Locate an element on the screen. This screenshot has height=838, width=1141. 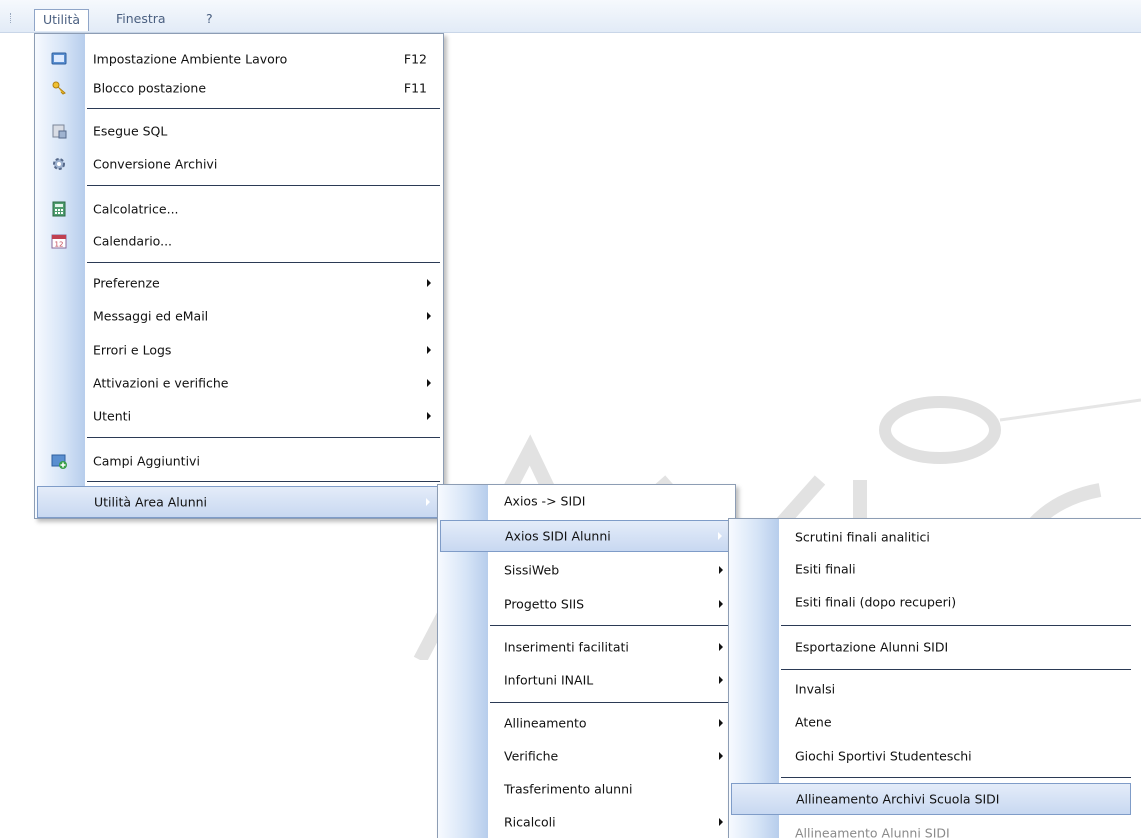
menu-item-trasferimento-alunni: Trasferimento alunni is located at coordinates (586, 789).